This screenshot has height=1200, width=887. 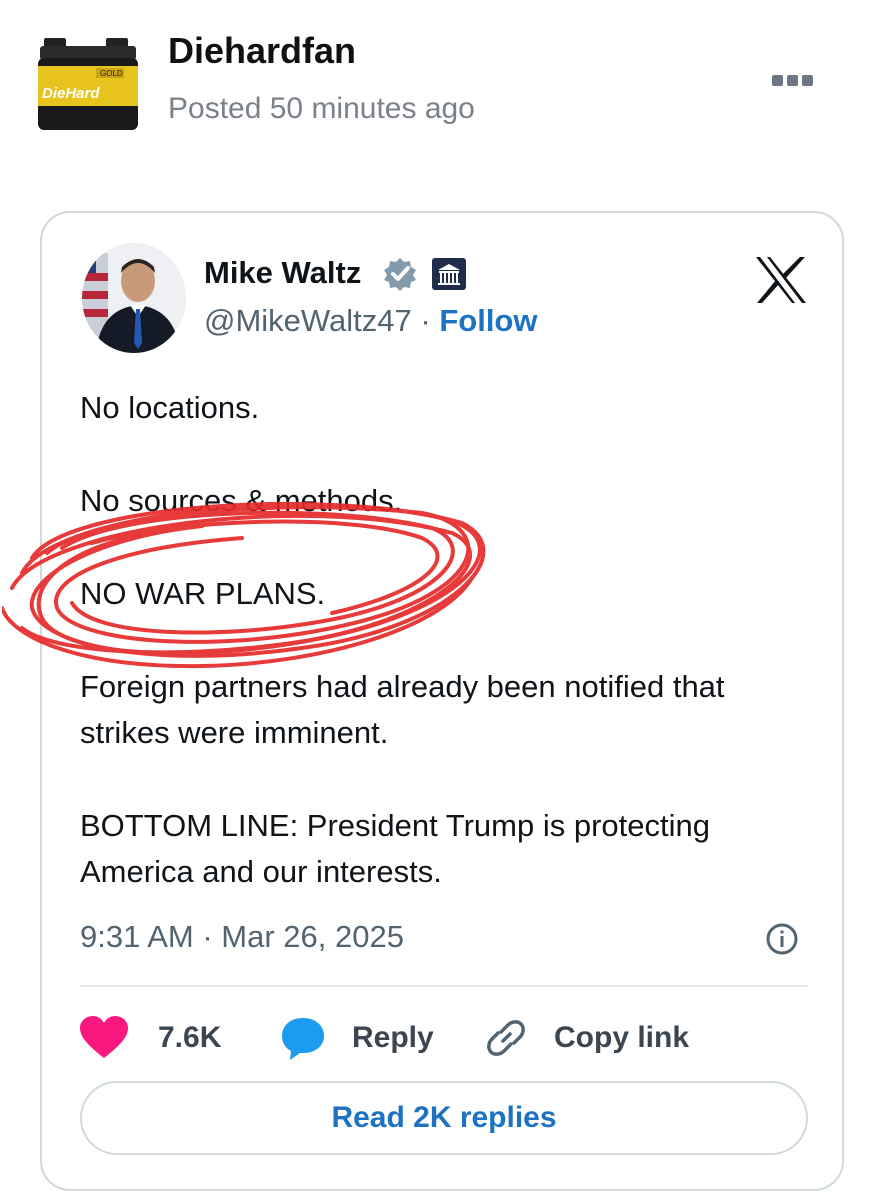 What do you see at coordinates (134, 298) in the screenshot?
I see `author-avatar` at bounding box center [134, 298].